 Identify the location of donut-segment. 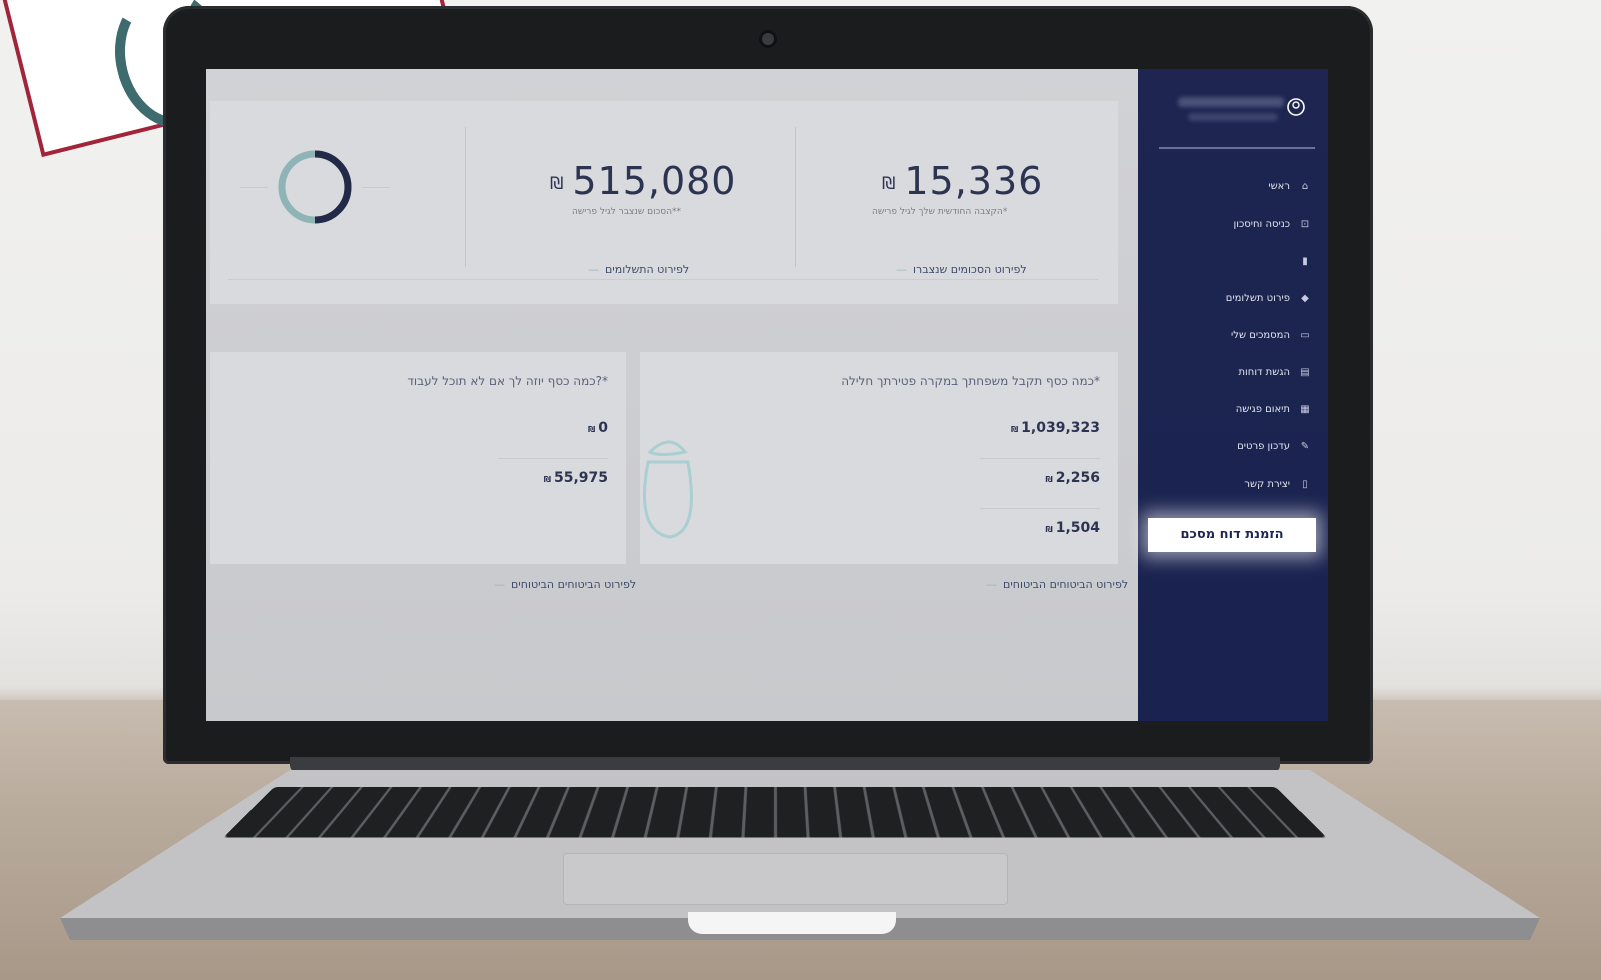
(333, 187).